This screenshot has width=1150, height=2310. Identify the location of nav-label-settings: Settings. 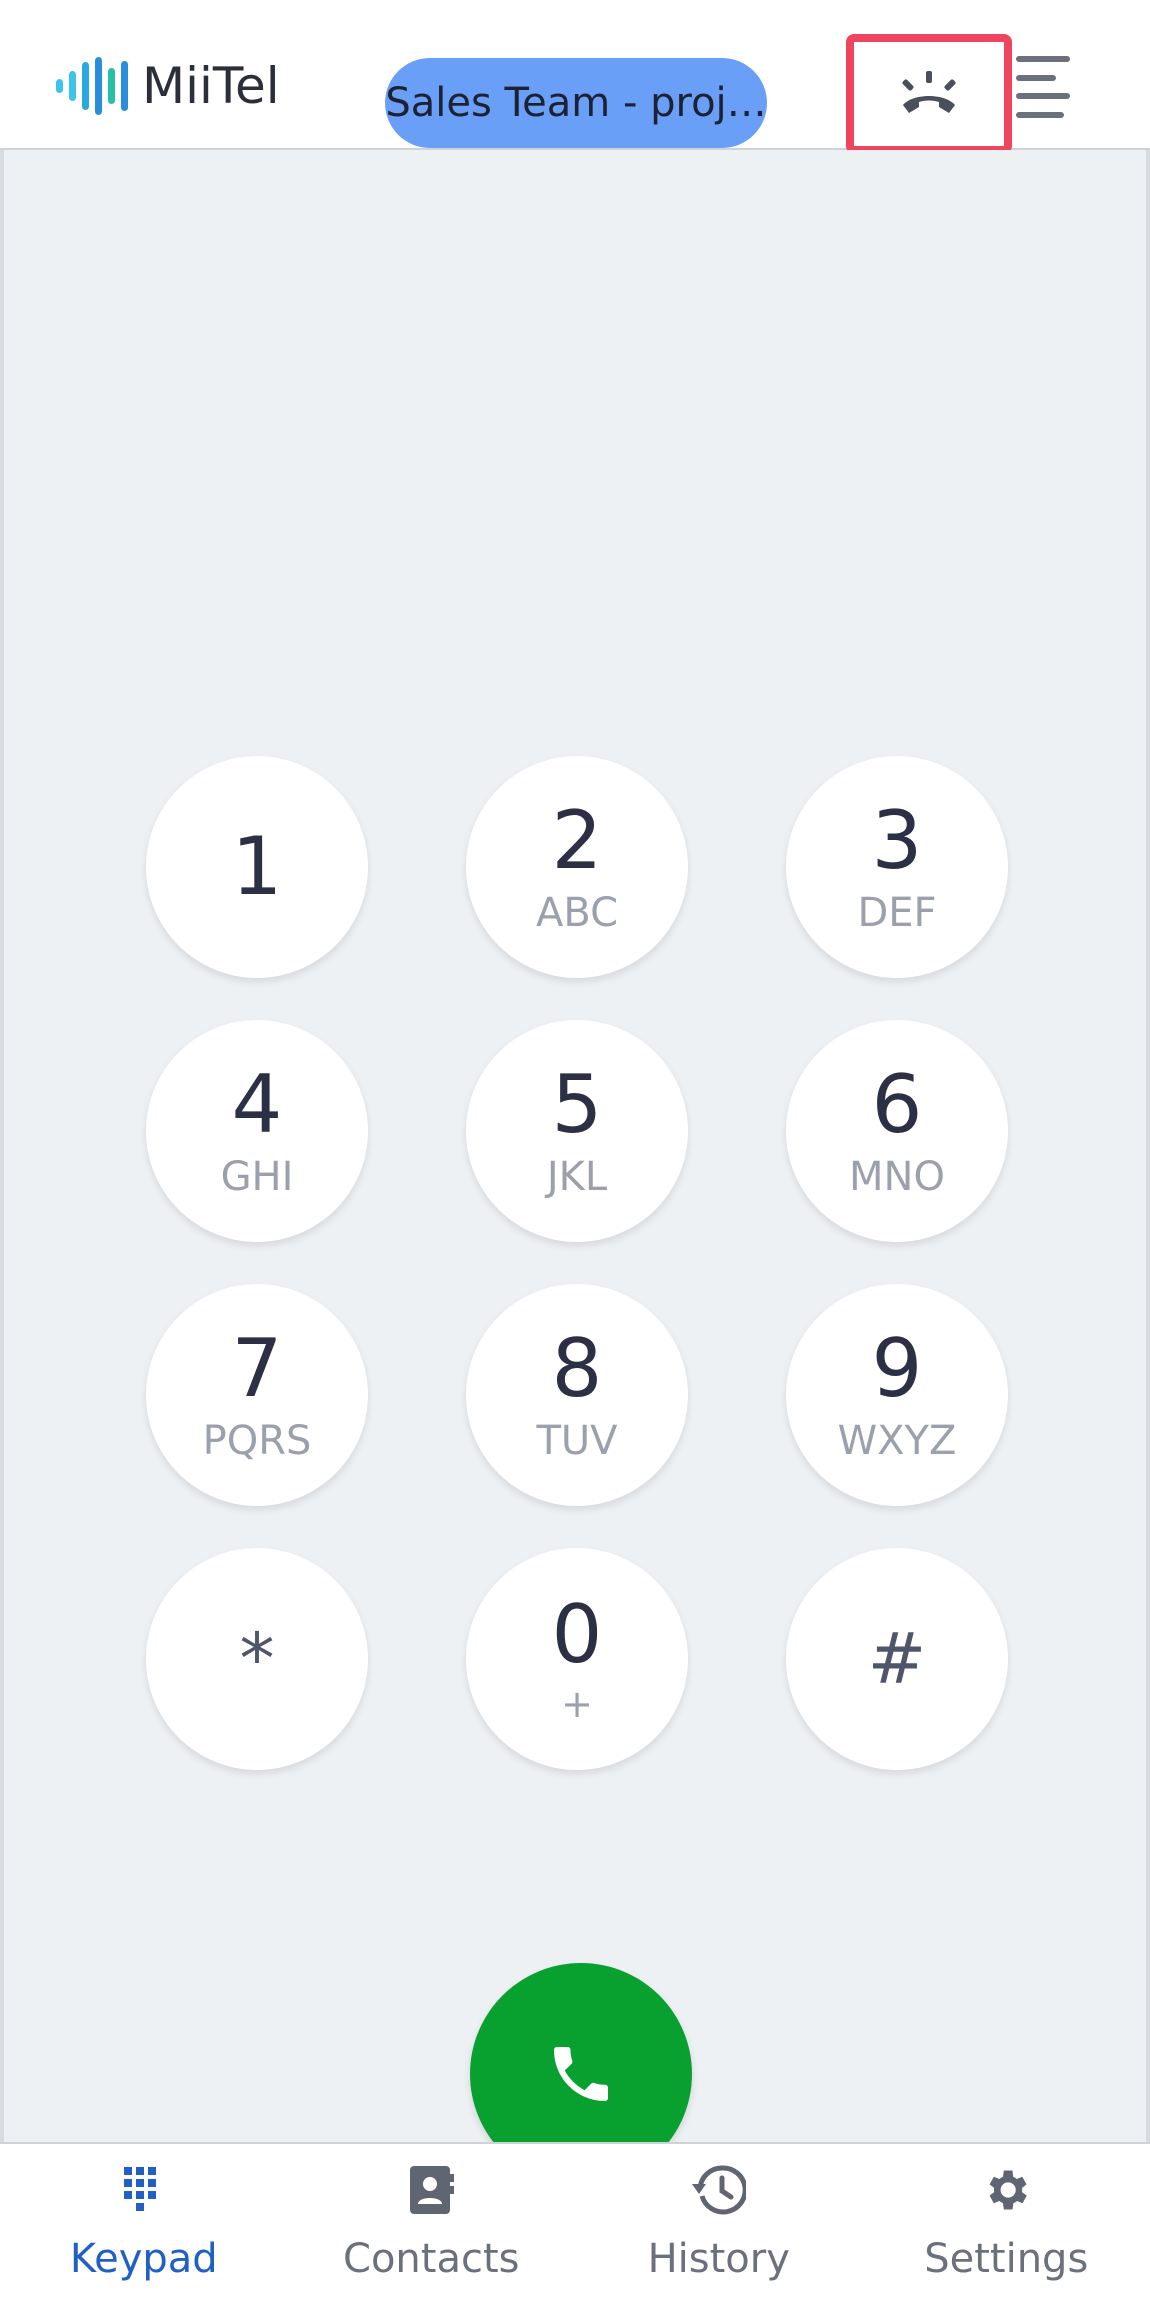
(1006, 2259).